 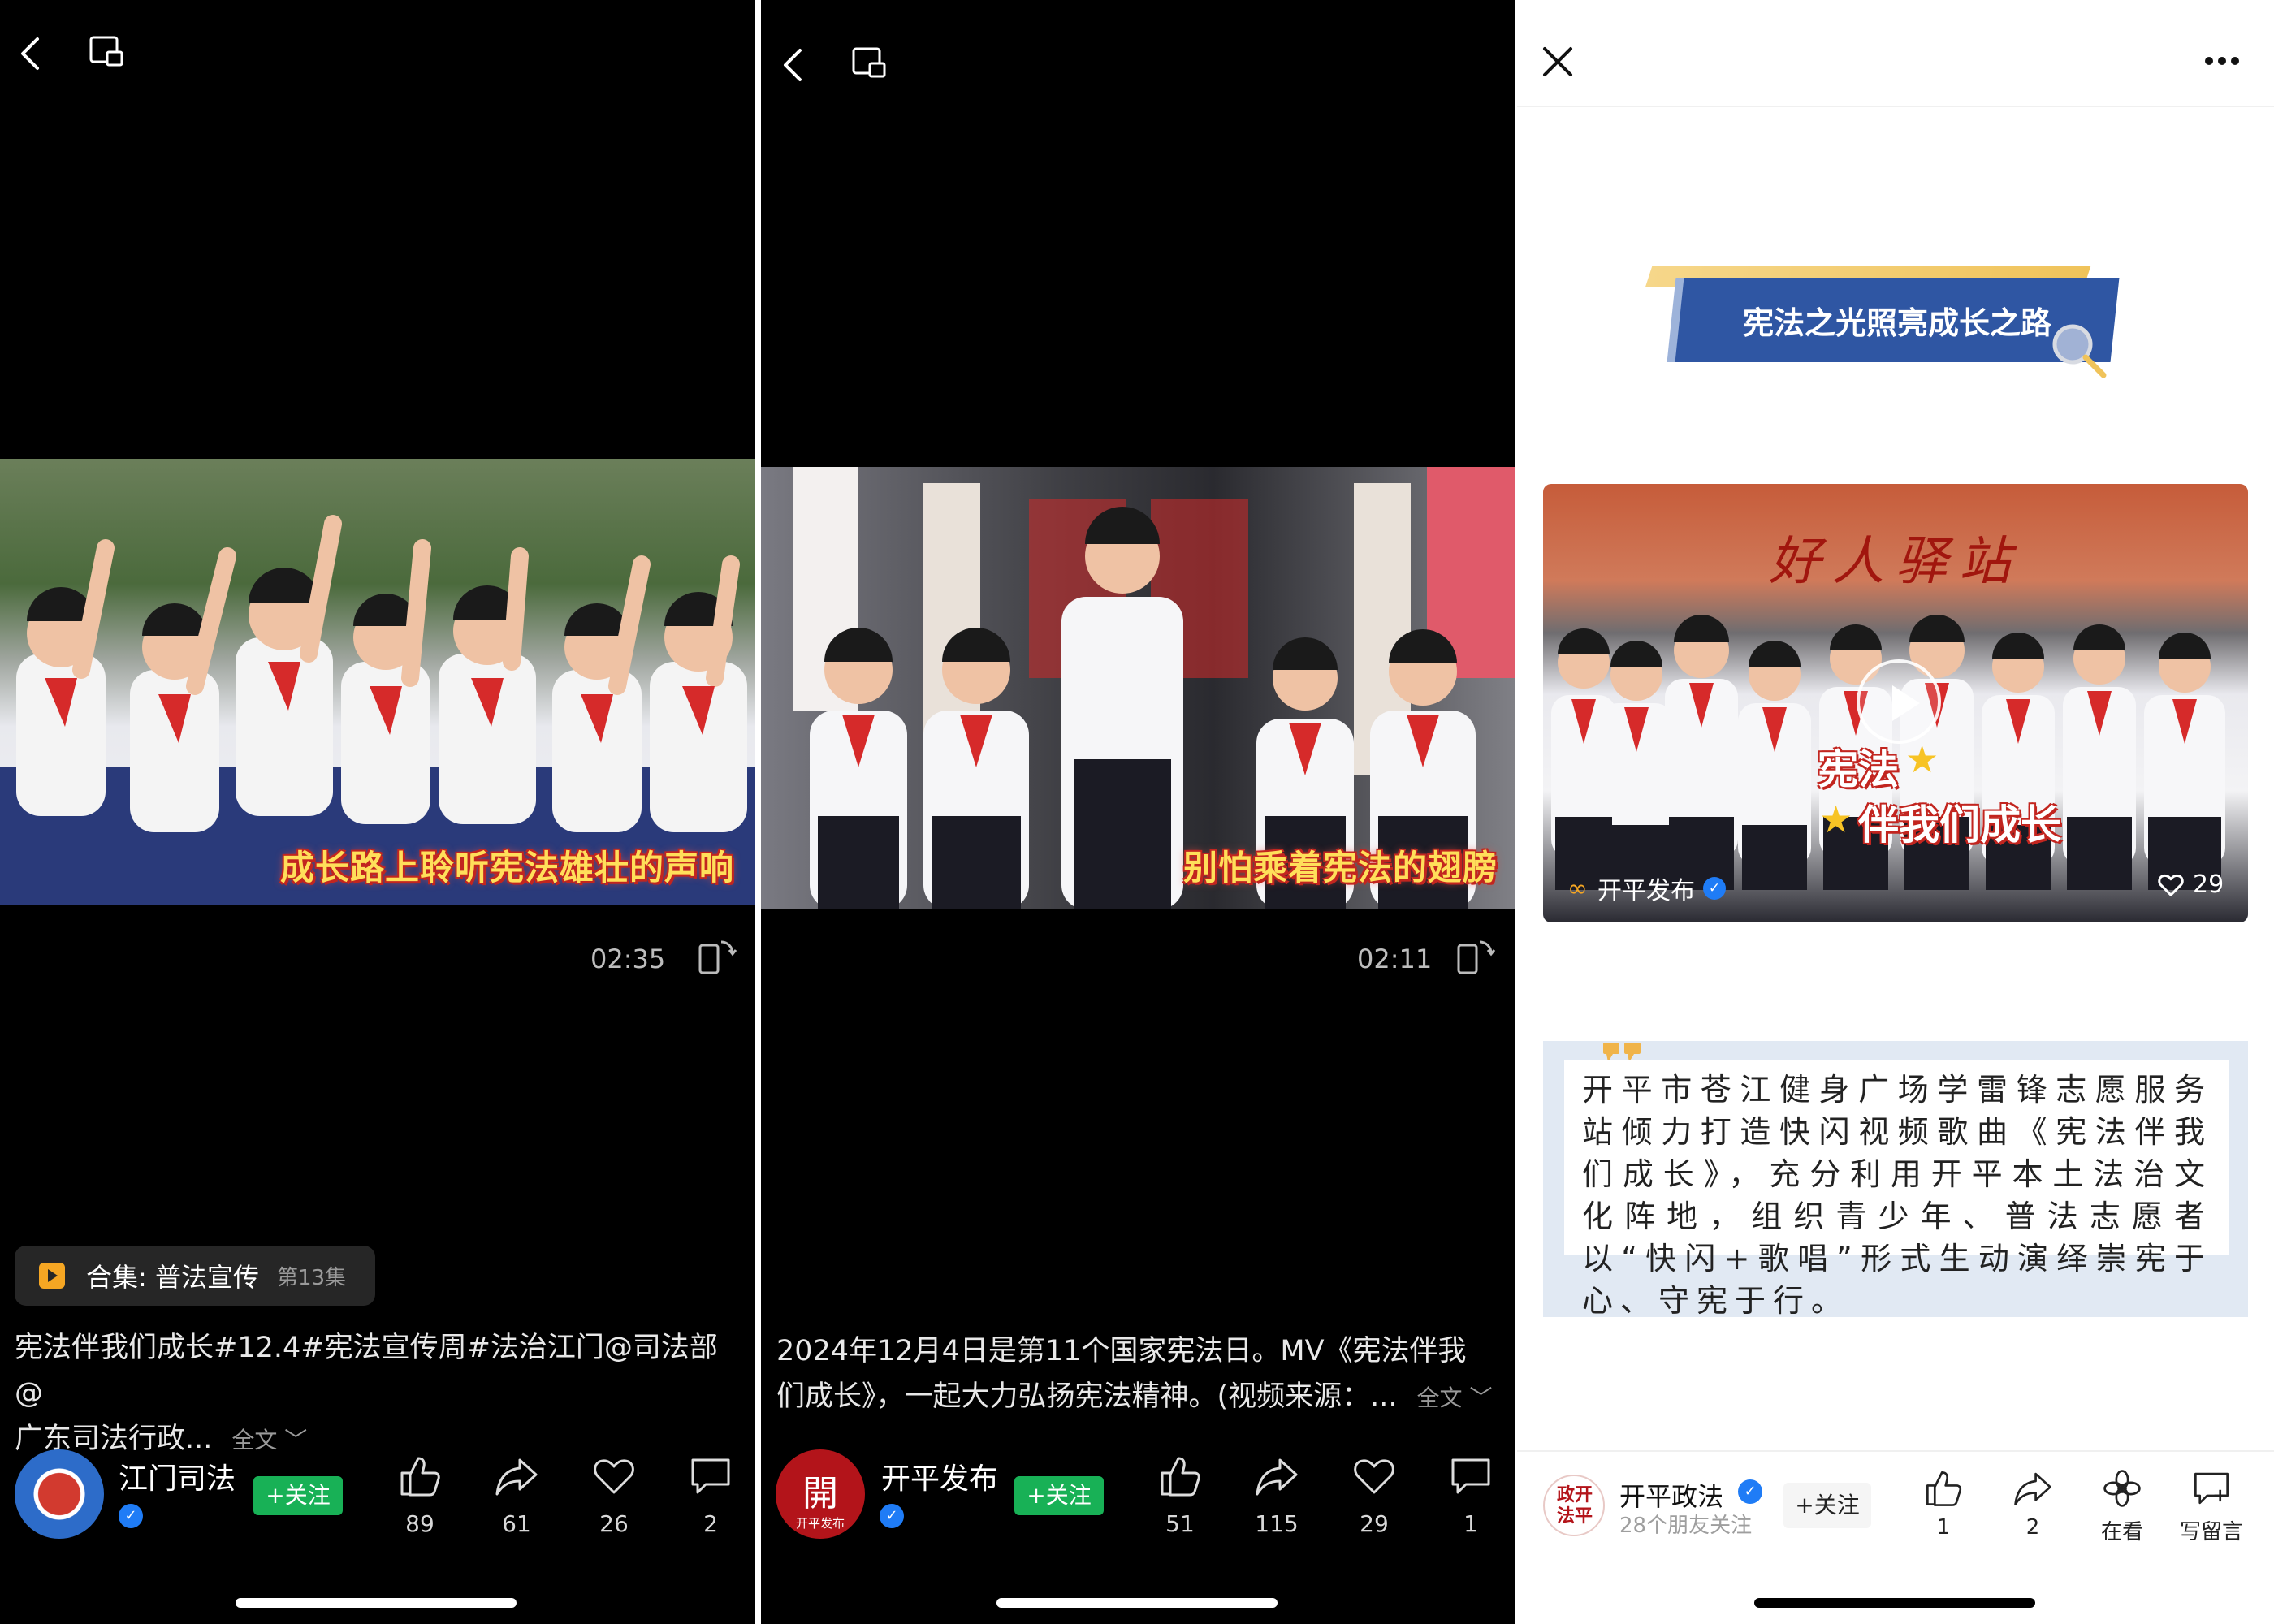 I want to click on share-button: 2, so click(x=2033, y=1504).